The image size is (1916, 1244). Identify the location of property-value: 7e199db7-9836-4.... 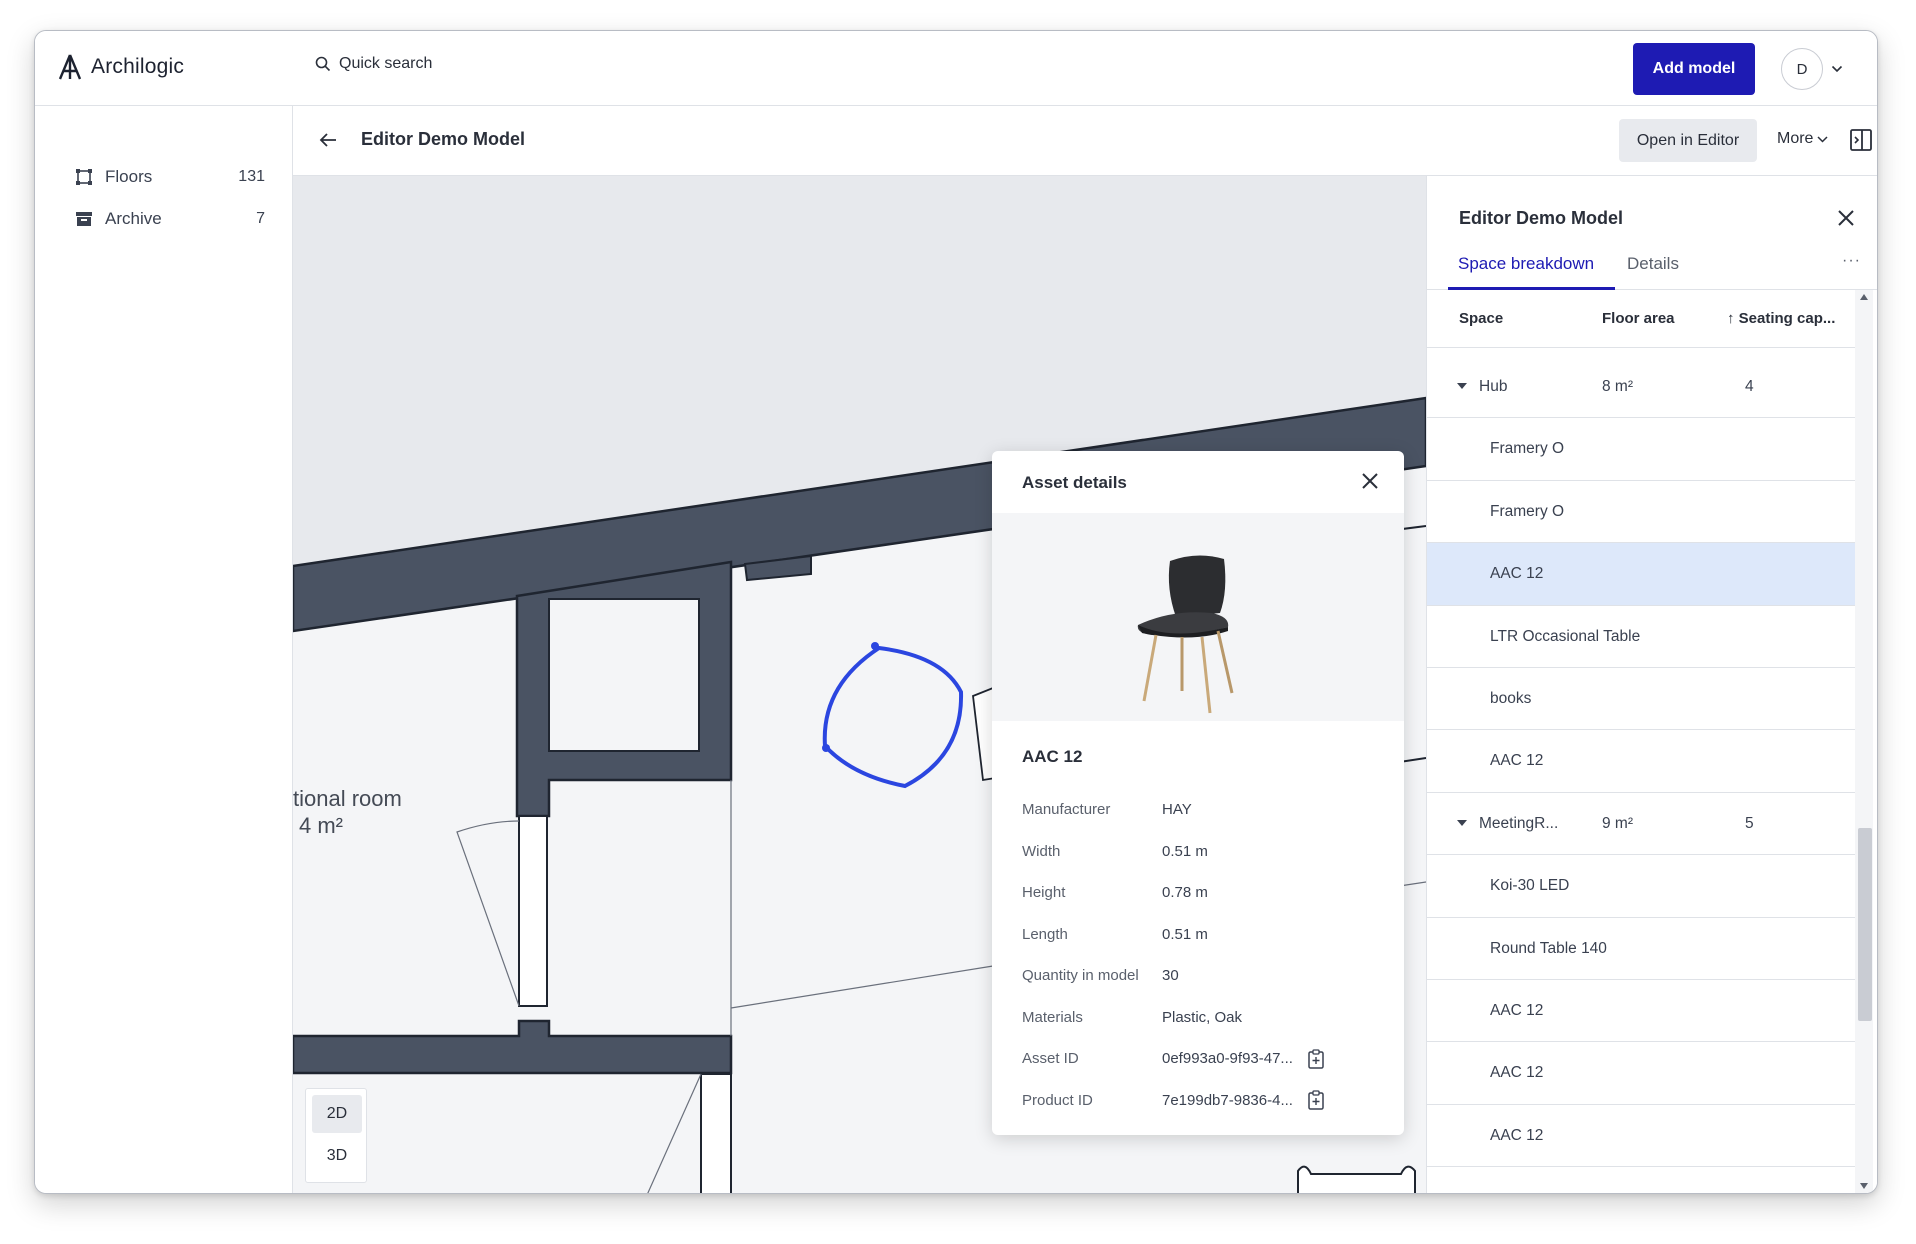
(1227, 1100).